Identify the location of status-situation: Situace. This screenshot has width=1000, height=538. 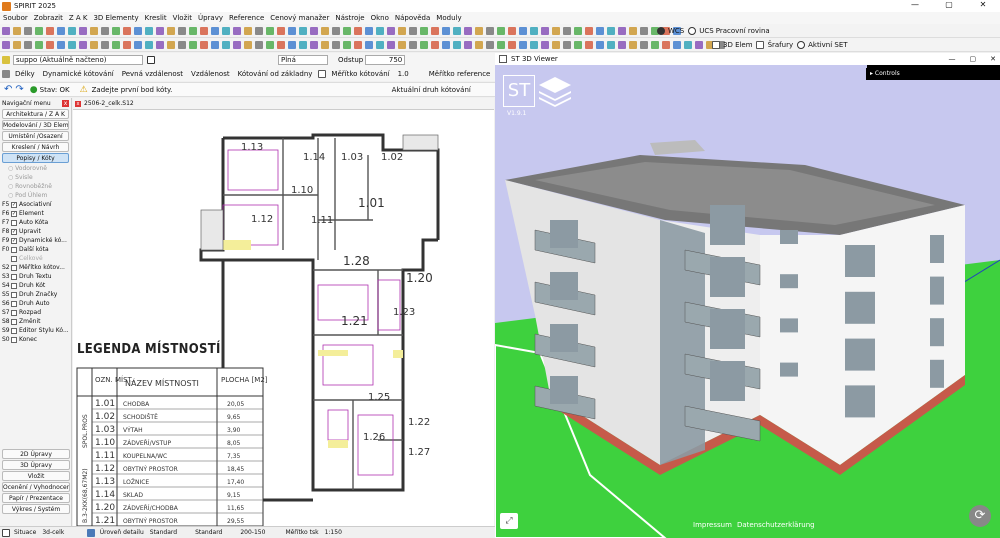
(25, 532).